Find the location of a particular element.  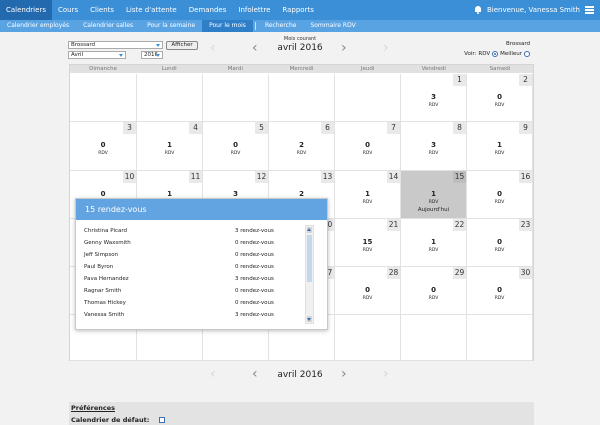

employee-select: Brossard is located at coordinates (115, 45).